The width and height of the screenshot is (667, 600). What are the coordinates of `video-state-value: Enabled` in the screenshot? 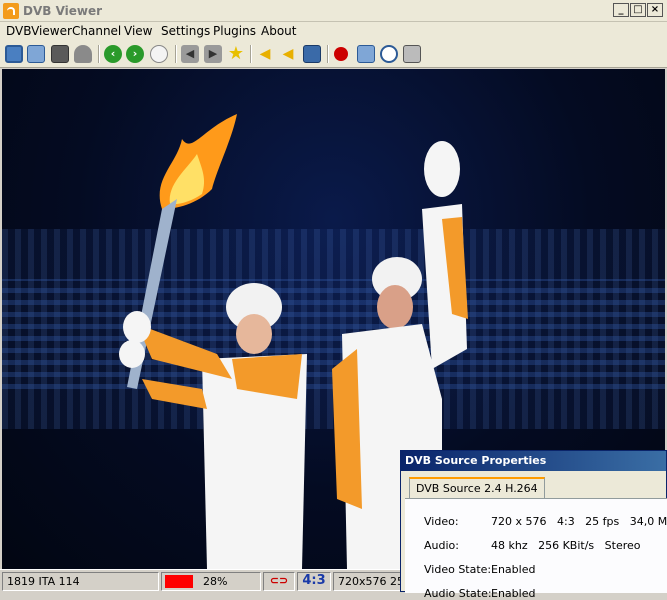 It's located at (513, 569).